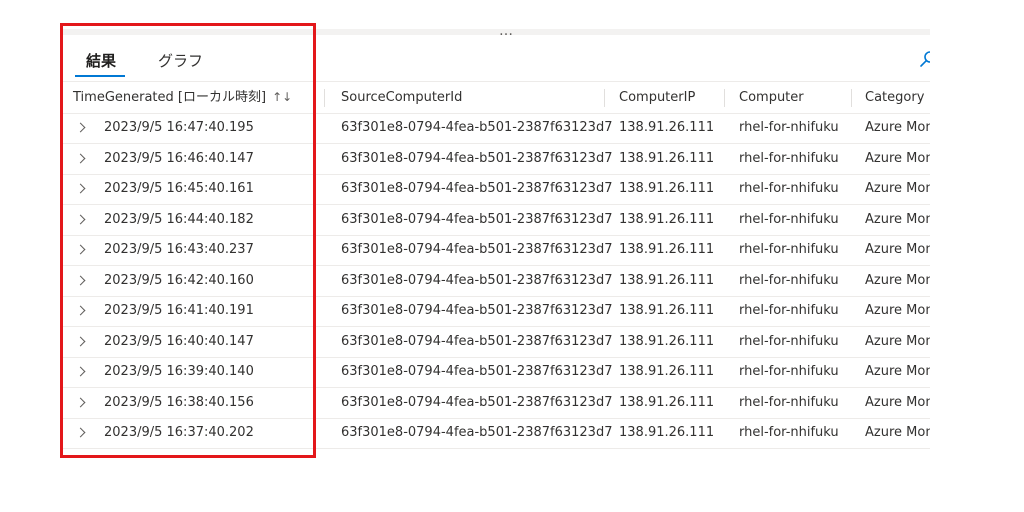 The height and width of the screenshot is (512, 1024). Describe the element at coordinates (924, 59) in the screenshot. I see `search-icon` at that location.